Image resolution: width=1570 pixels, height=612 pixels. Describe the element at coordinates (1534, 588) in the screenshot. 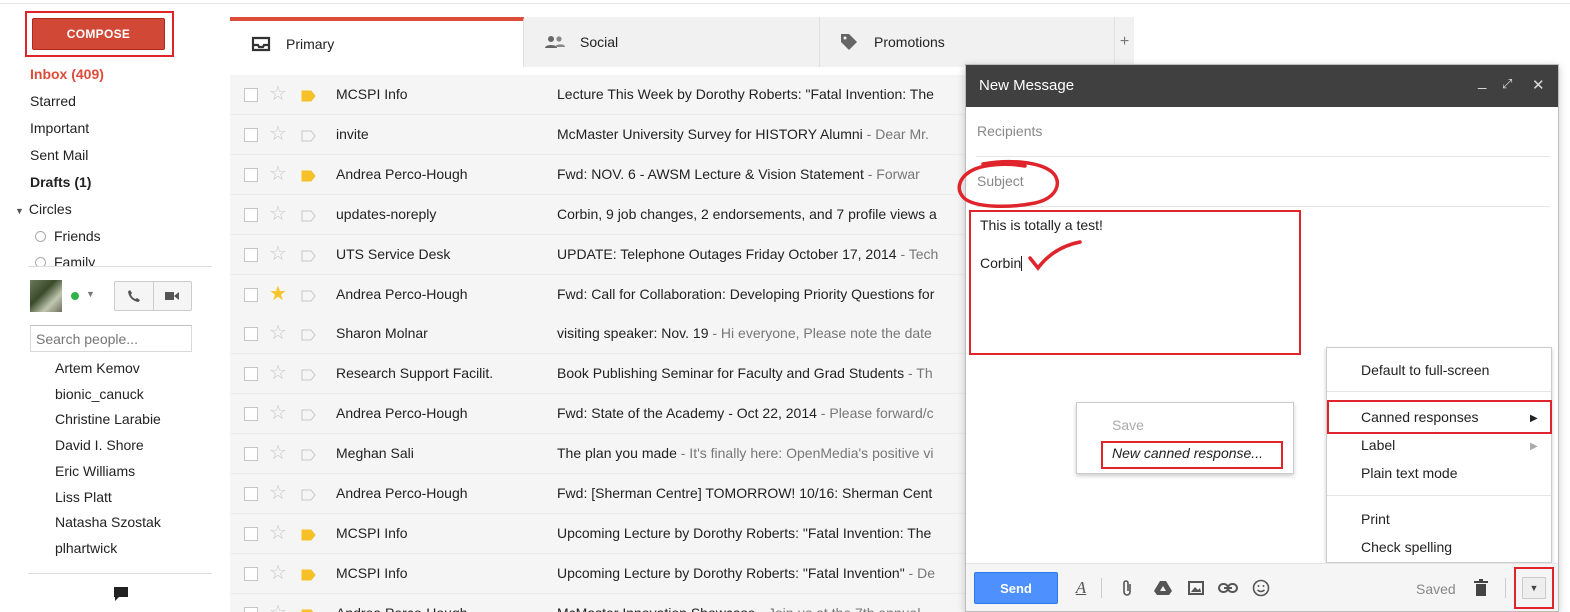

I see `more-options-button: ▼` at that location.